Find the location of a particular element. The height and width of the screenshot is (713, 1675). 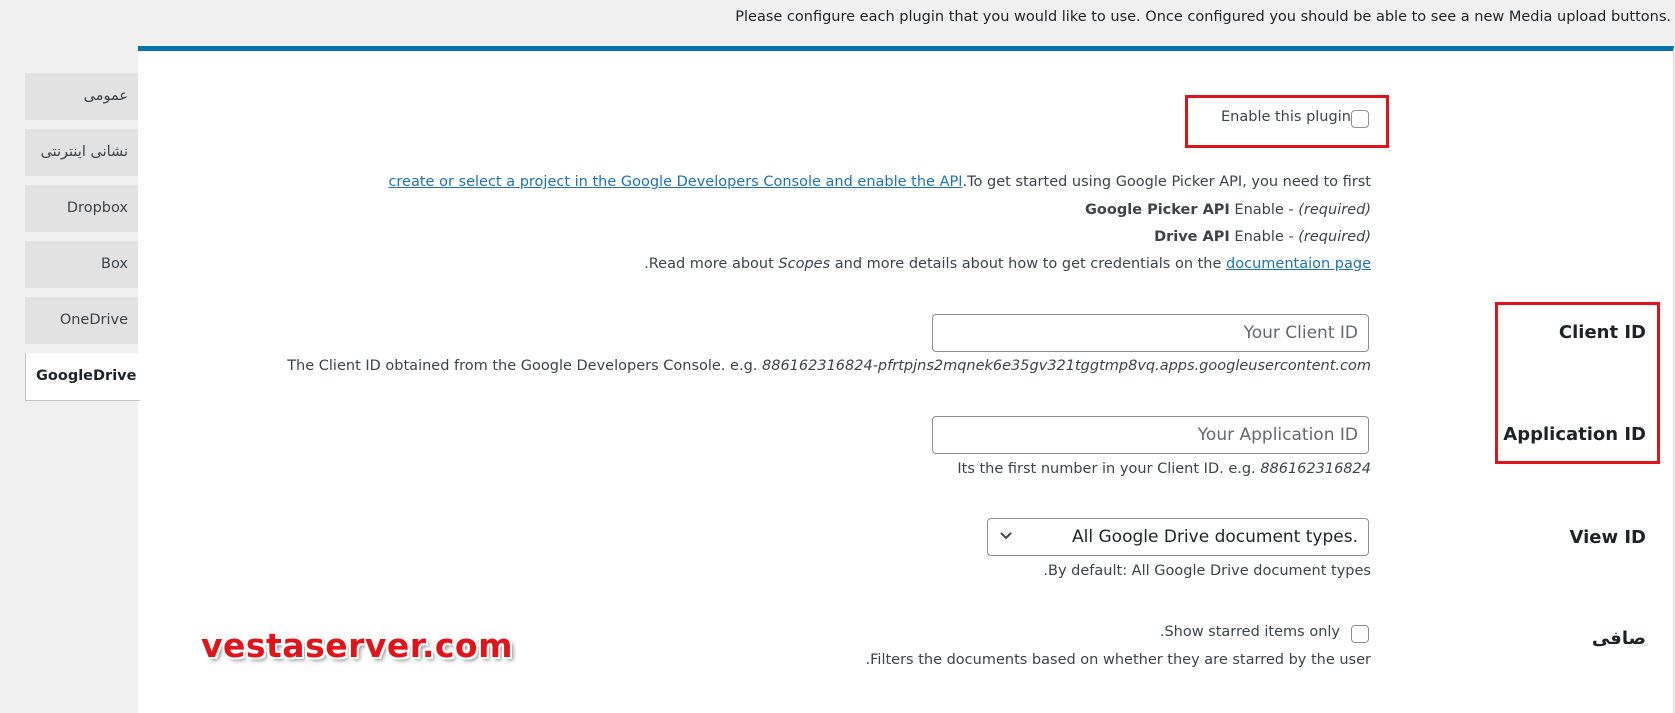

read-more-prefix: .Read more about is located at coordinates (711, 264).